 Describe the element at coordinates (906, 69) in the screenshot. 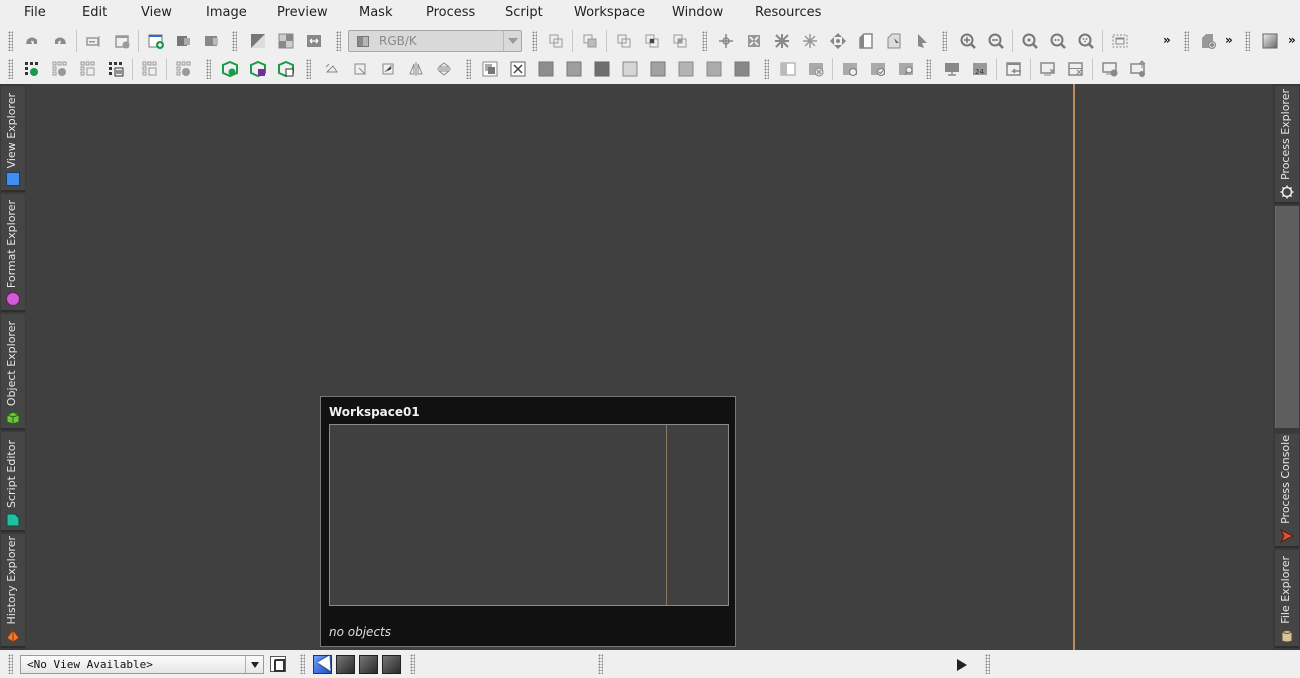

I see `mask-search-icon` at that location.